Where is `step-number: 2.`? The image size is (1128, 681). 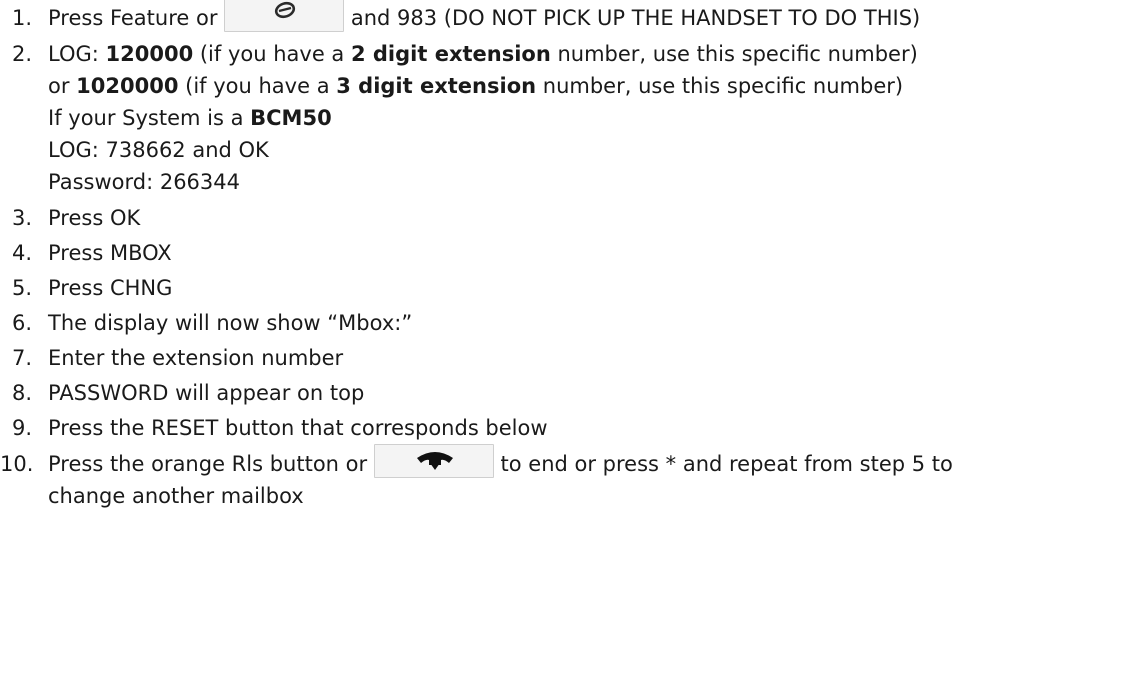 step-number: 2. is located at coordinates (22, 54).